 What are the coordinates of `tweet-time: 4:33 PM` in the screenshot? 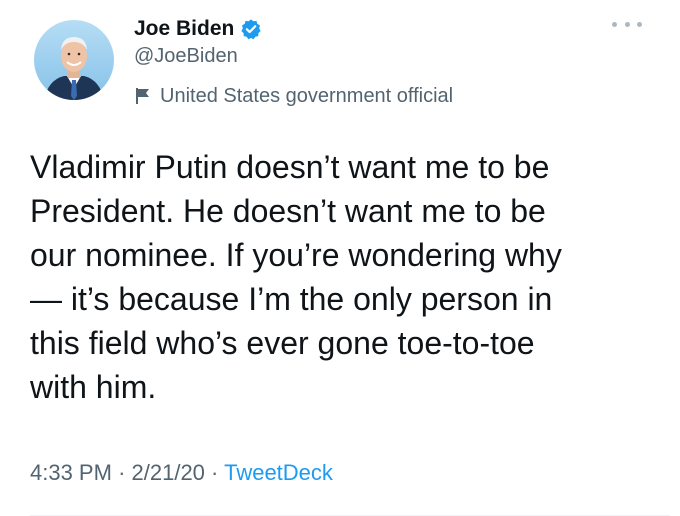 It's located at (71, 472).